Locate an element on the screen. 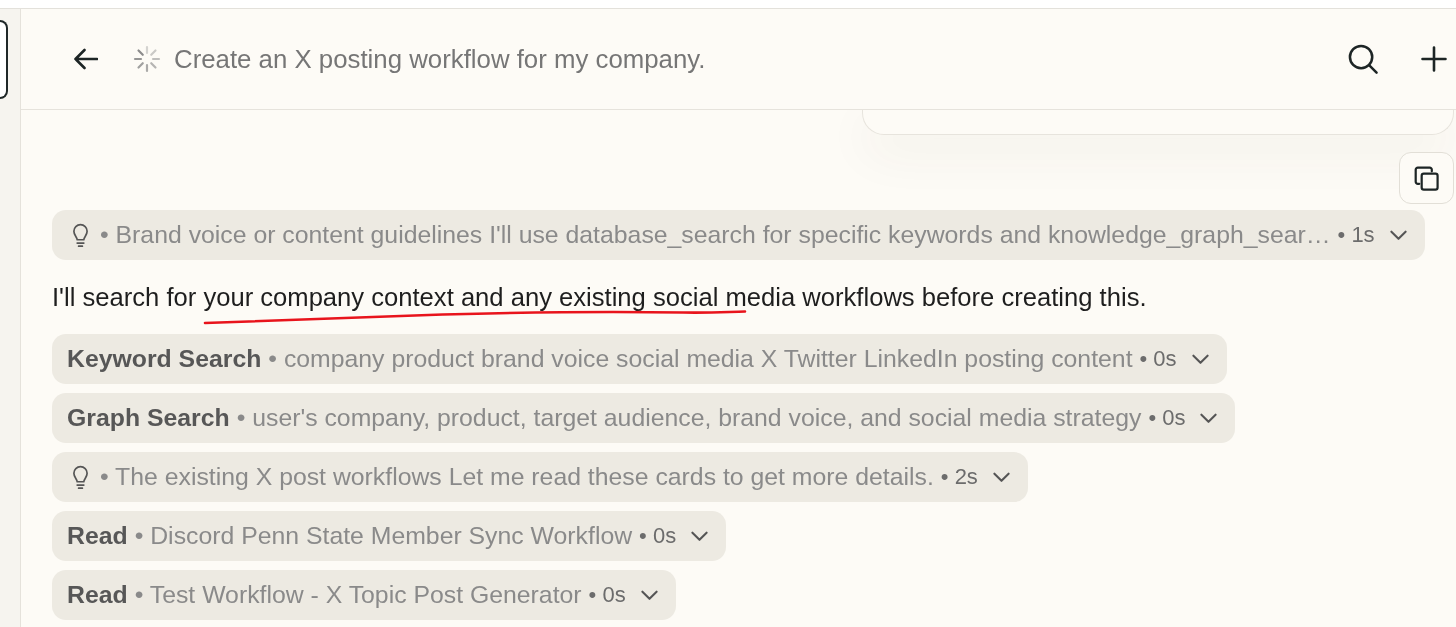 Image resolution: width=1456 pixels, height=627 pixels. search-icon is located at coordinates (1363, 59).